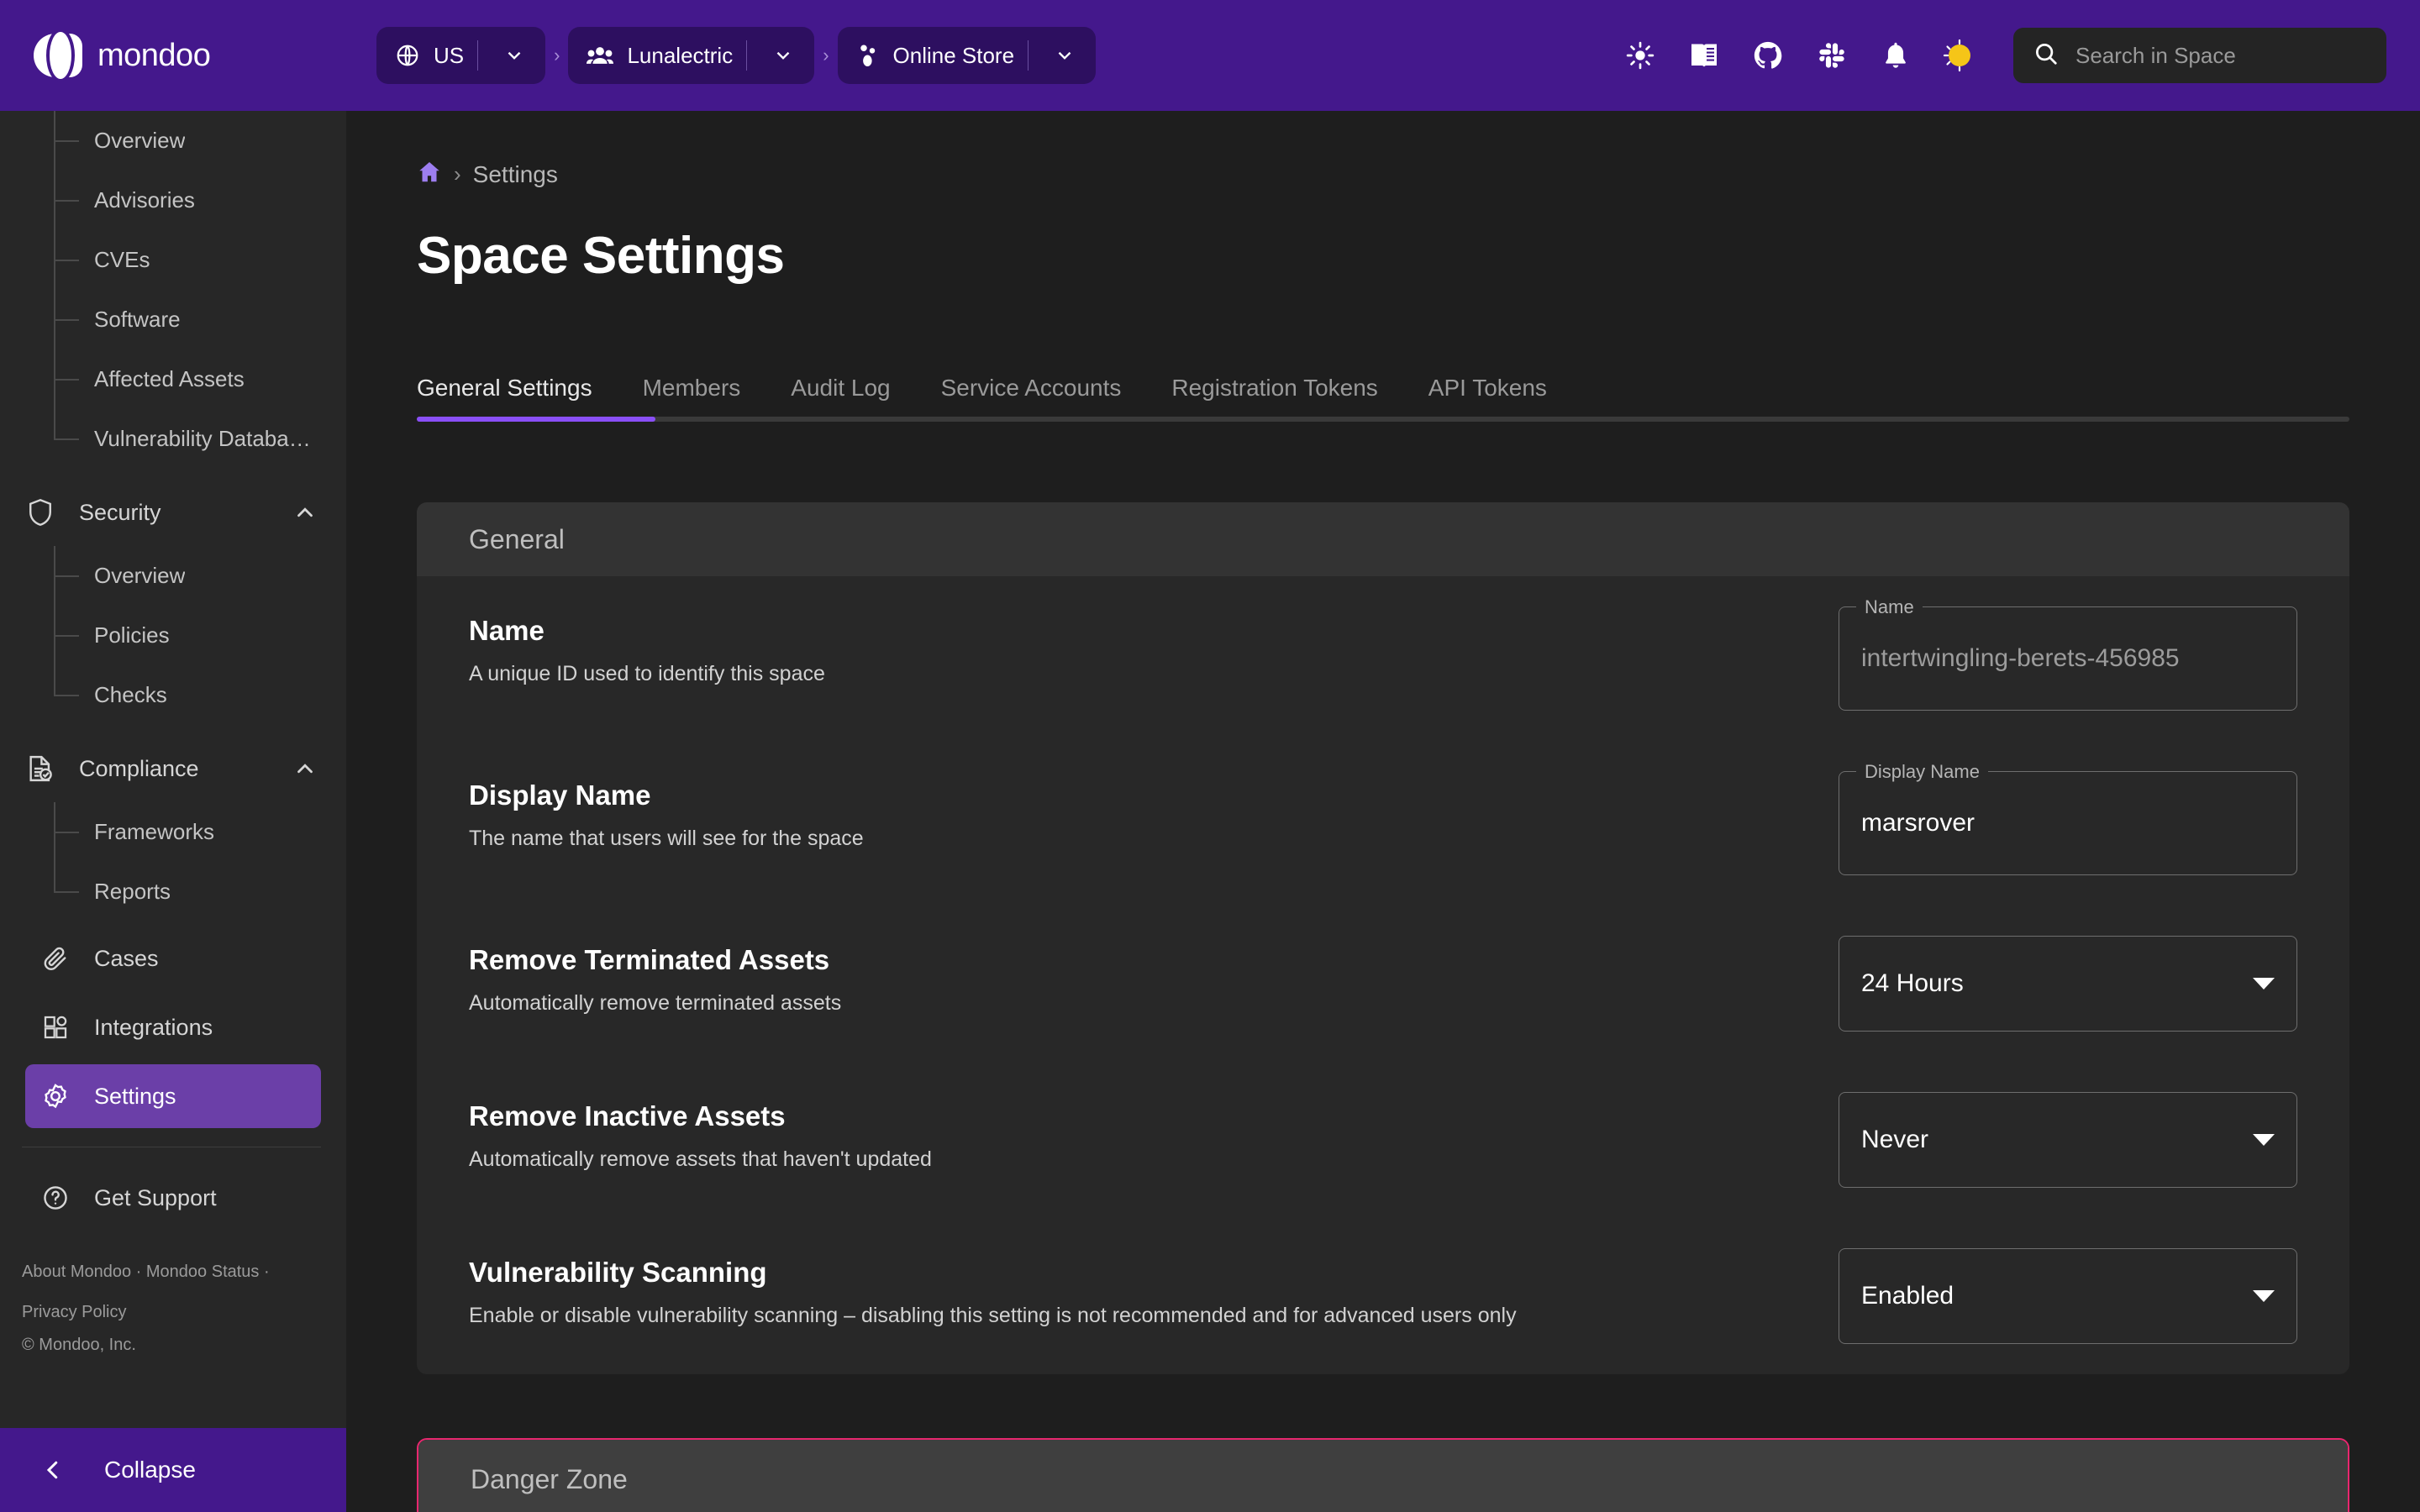  Describe the element at coordinates (1640, 55) in the screenshot. I see `brightness-icon` at that location.